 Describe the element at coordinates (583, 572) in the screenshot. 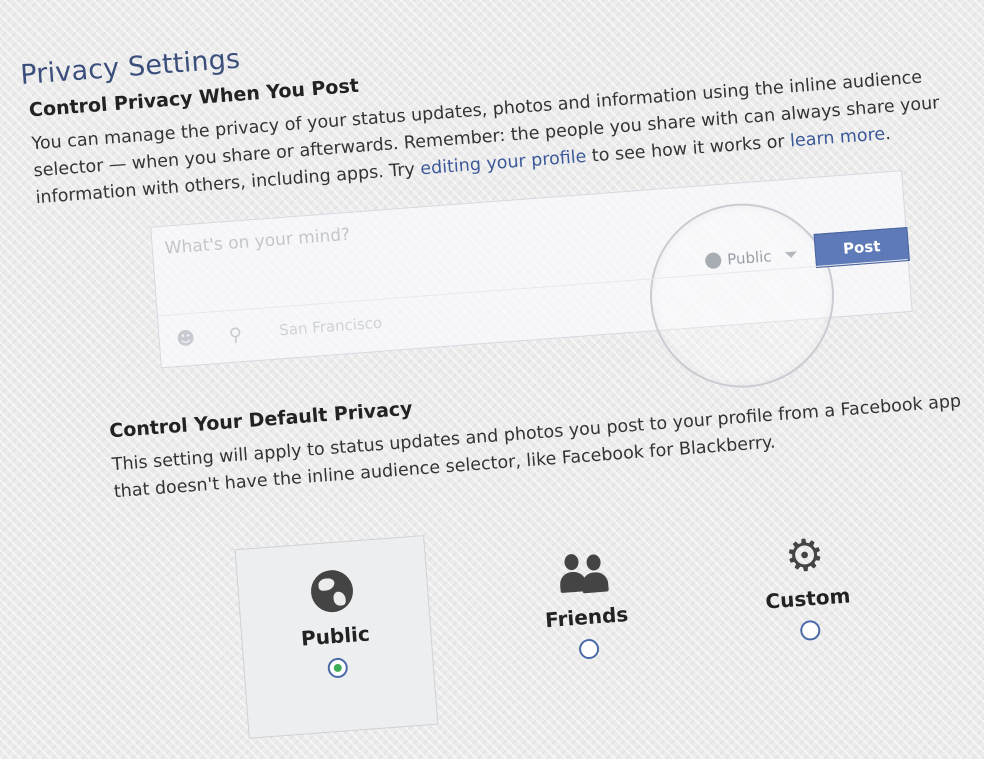

I see `friends-icon` at that location.